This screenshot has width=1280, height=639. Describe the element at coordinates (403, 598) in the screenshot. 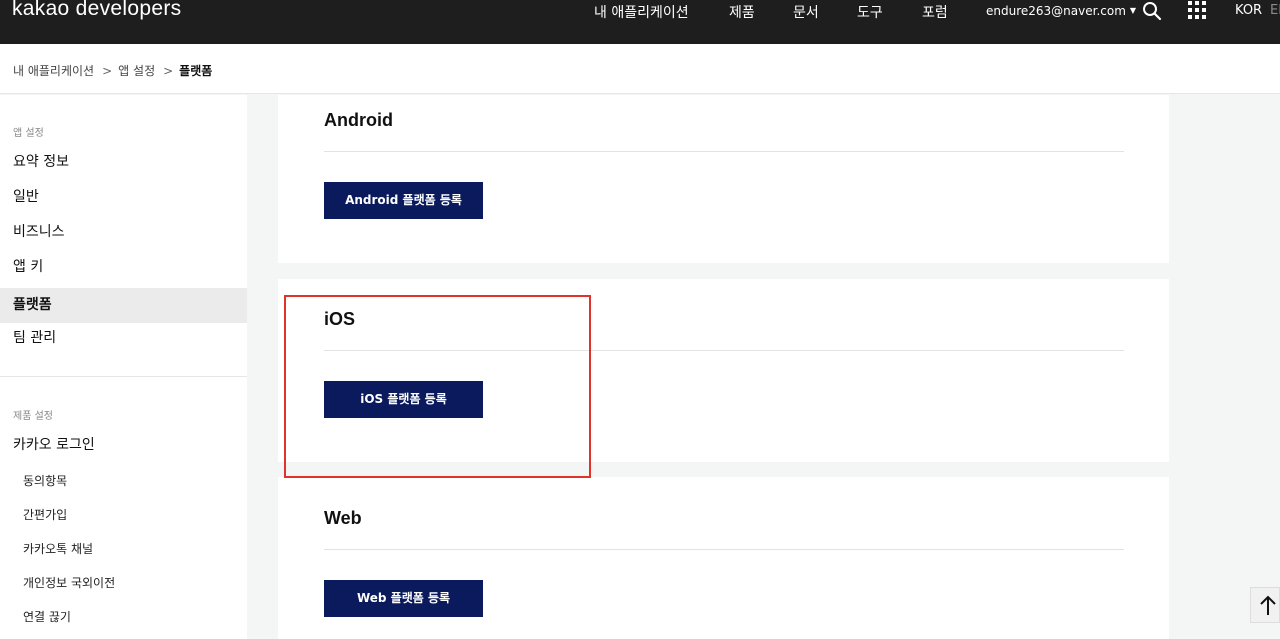

I see `register-web-button: Web 플랫폼 등록` at that location.